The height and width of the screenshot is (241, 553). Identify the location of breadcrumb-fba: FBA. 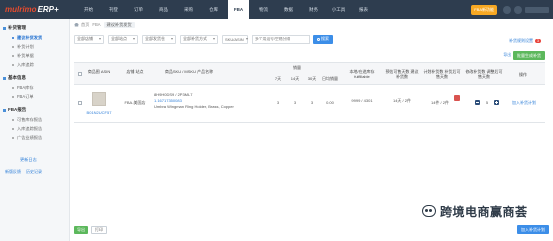
(96, 24).